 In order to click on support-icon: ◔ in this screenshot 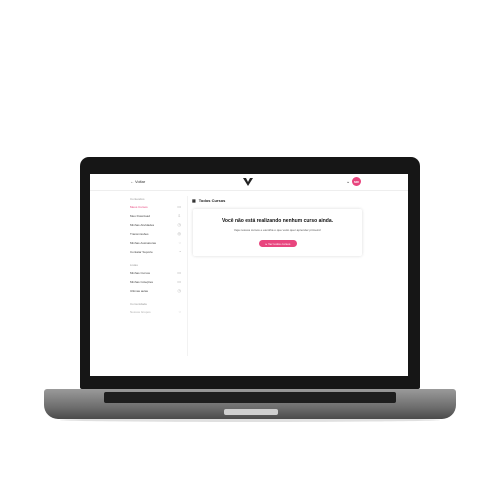, I will do `click(179, 251)`.